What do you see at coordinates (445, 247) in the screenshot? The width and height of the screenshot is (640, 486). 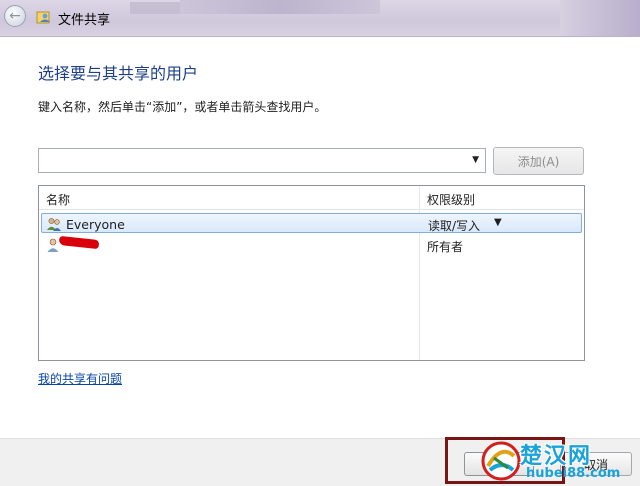 I see `permission-level: 所有者` at bounding box center [445, 247].